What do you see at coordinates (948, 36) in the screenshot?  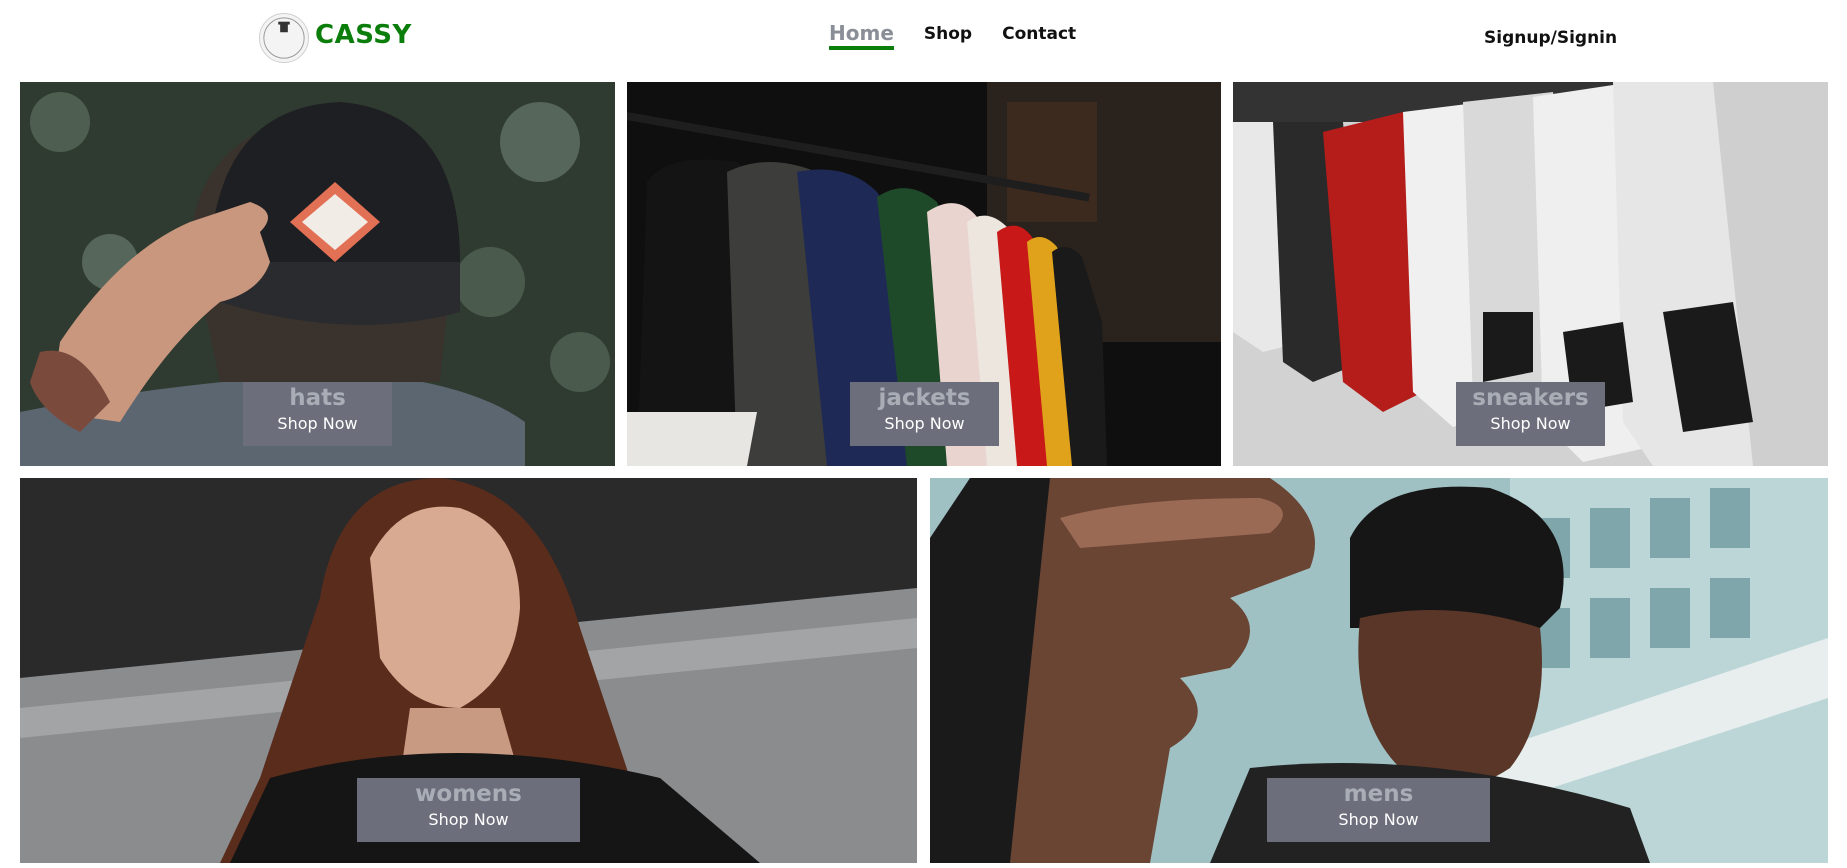 I see `nav-shop: Shop` at bounding box center [948, 36].